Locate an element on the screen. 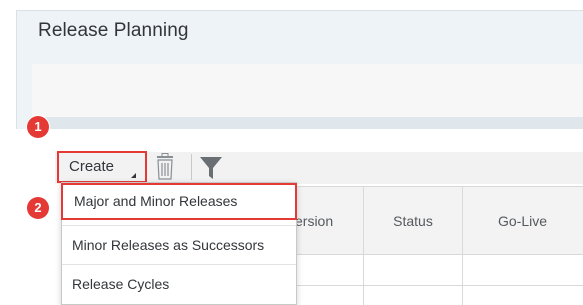 The height and width of the screenshot is (305, 583). menu-item-release-cycles: Release Cycles is located at coordinates (179, 283).